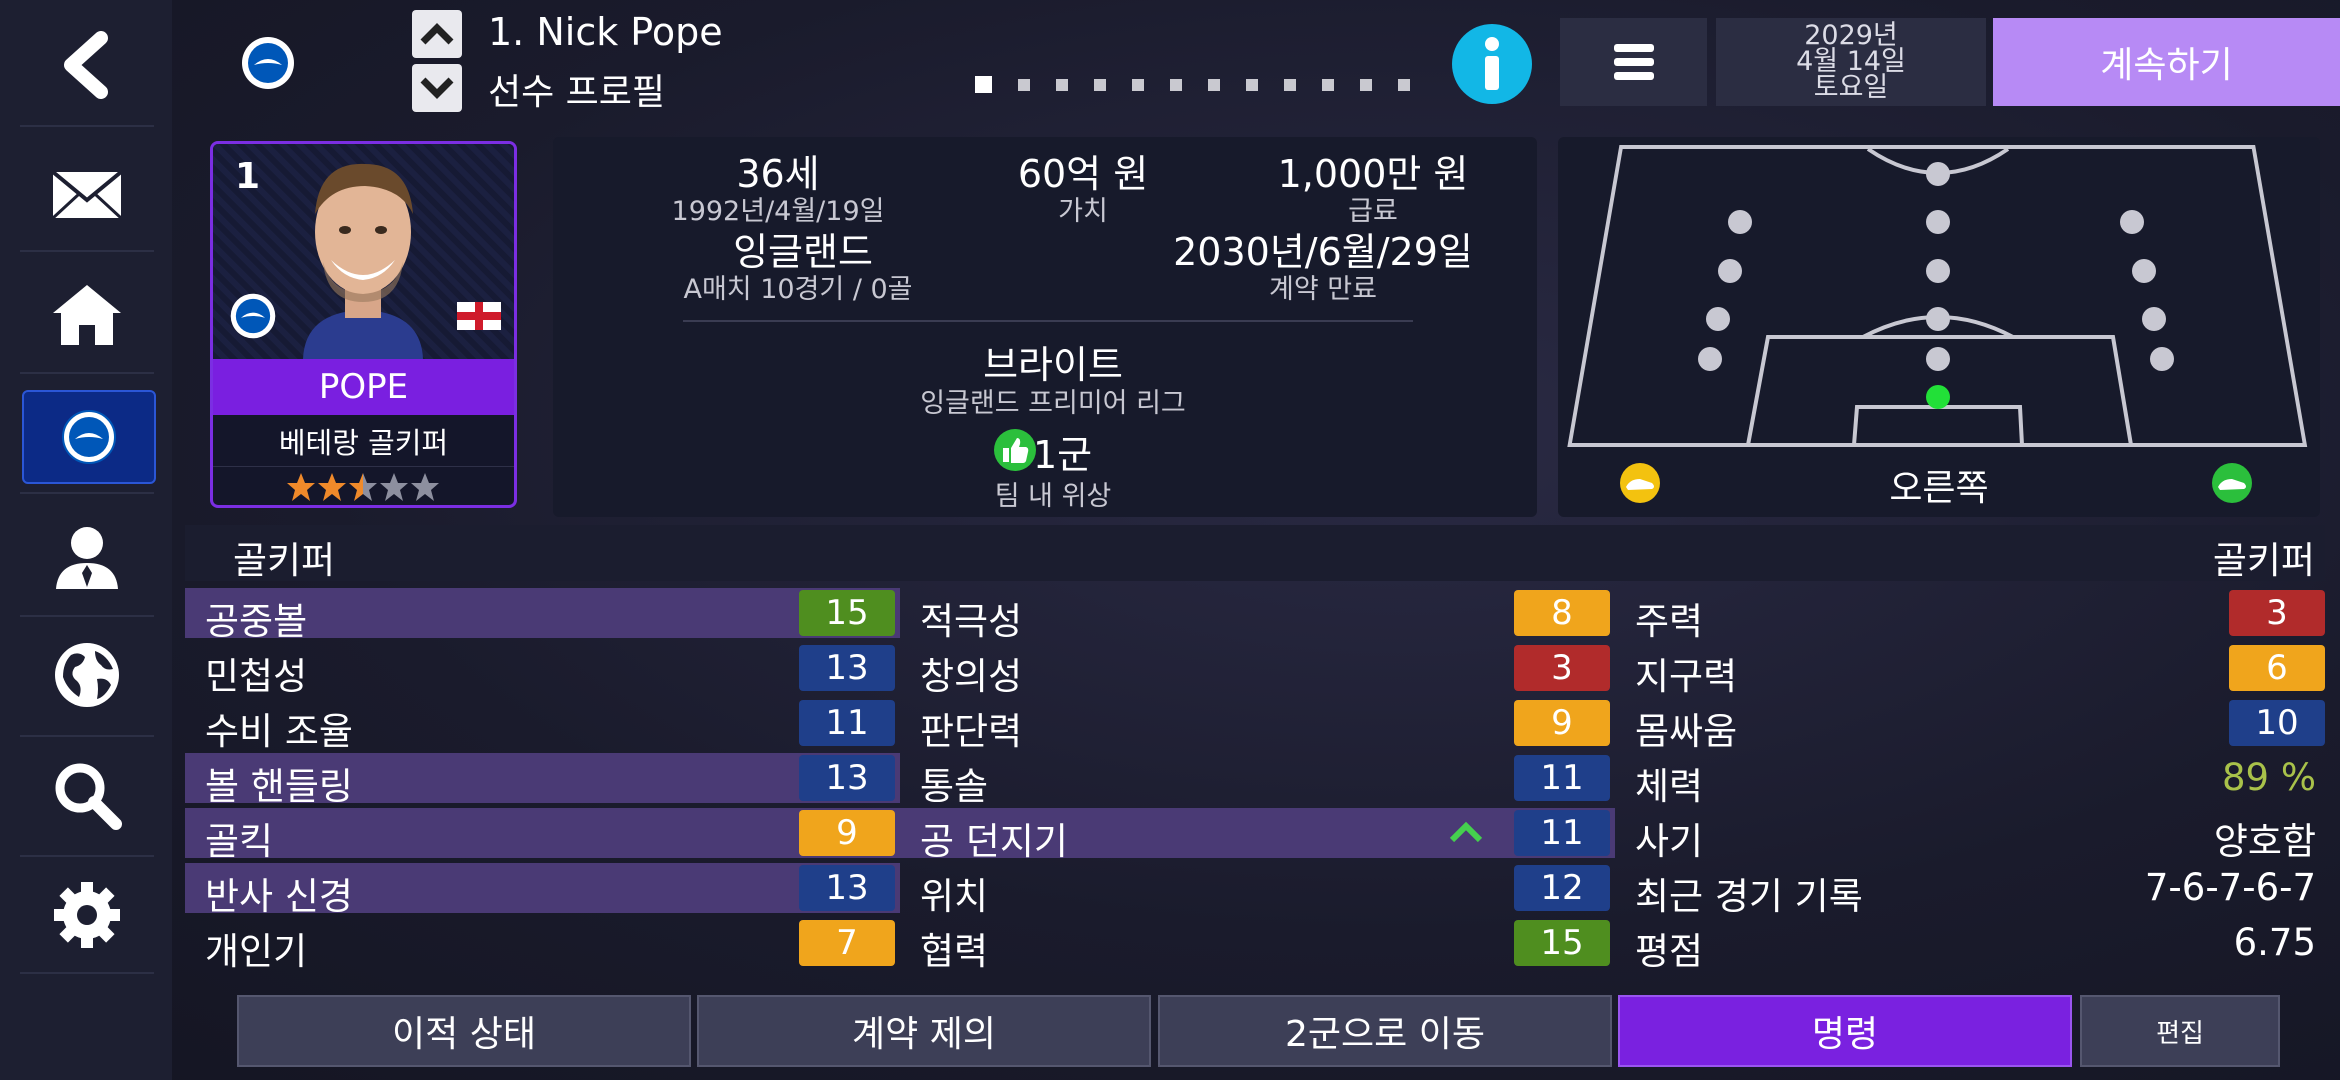 The image size is (2340, 1080). Describe the element at coordinates (279, 896) in the screenshot. I see `attr-label: 반사 신경` at that location.